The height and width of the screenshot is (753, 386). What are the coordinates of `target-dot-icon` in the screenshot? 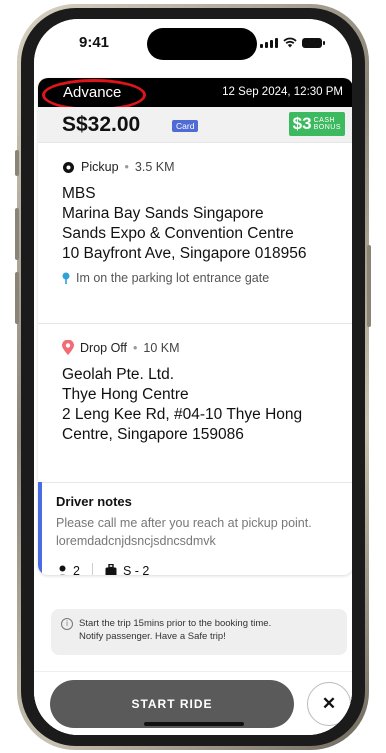 It's located at (68, 167).